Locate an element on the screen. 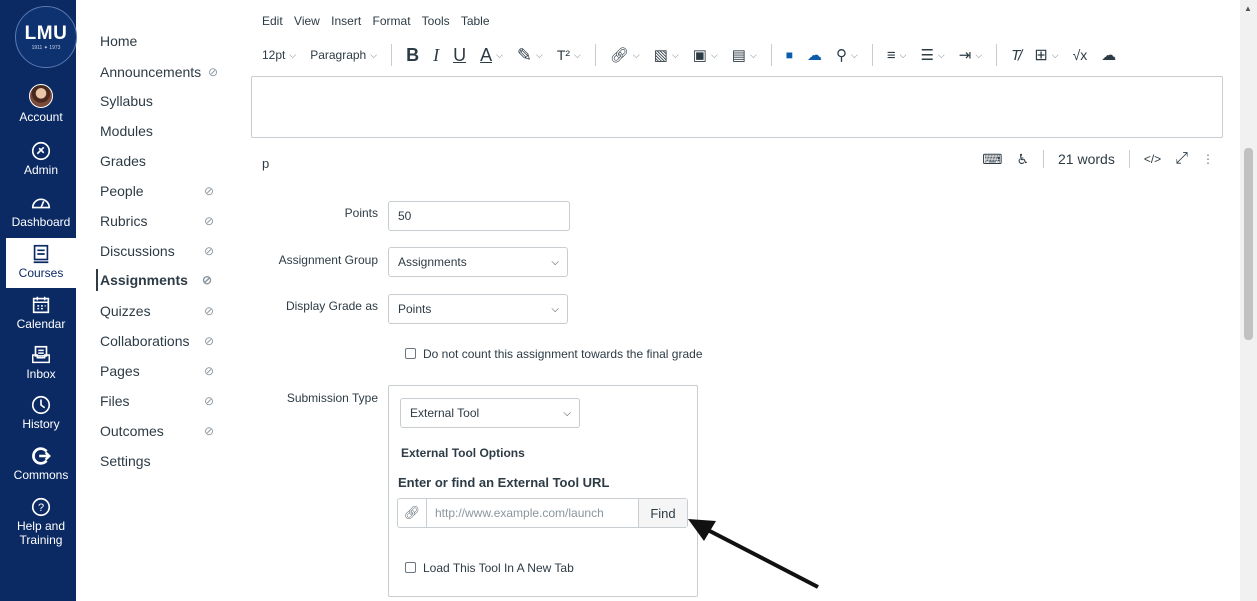 This screenshot has width=1257, height=601. submission-type-select: External Tool ⌵ is located at coordinates (490, 413).